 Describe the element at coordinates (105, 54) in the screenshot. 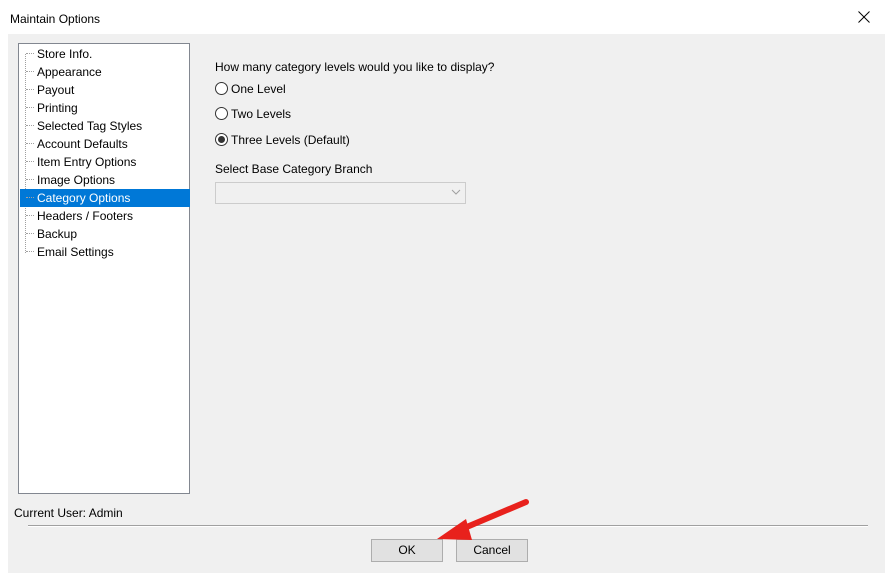

I see `tree-item-store-info: Store Info.` at that location.